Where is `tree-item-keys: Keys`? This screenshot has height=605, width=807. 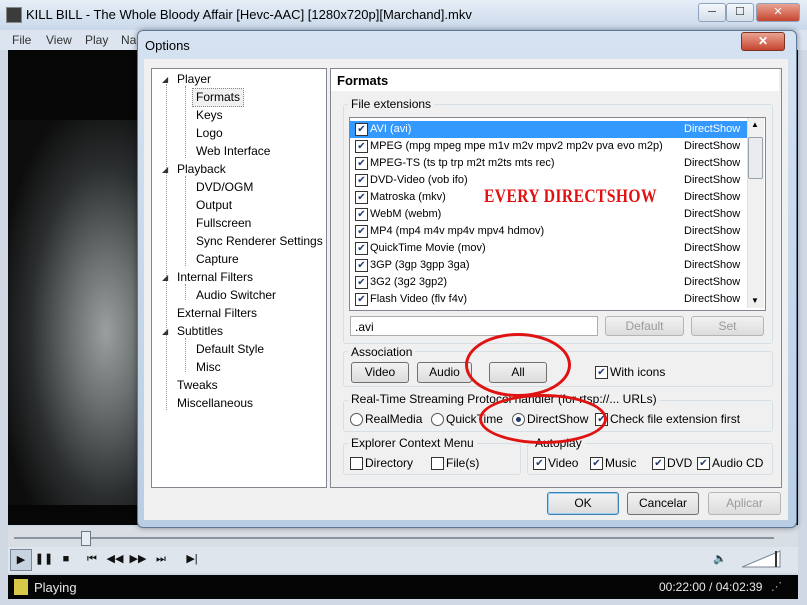
tree-item-keys: Keys is located at coordinates (209, 115).